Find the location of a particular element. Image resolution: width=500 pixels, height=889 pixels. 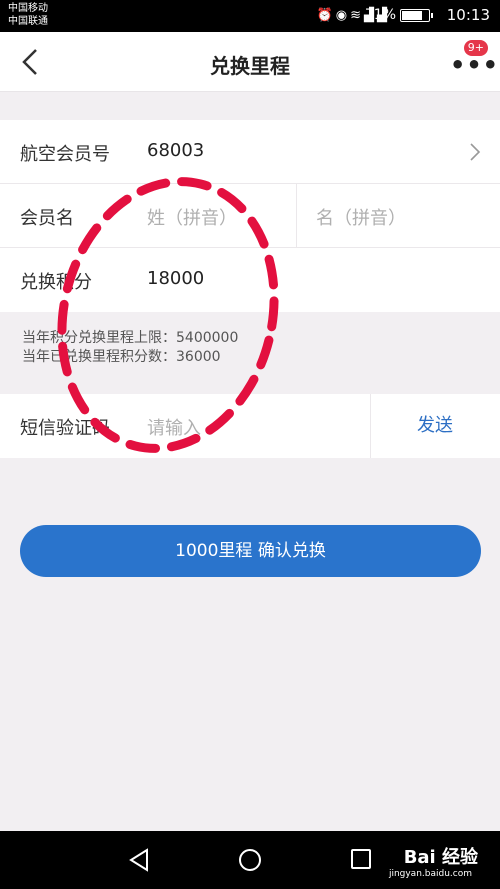

given-name-input: 名（拼音） is located at coordinates (361, 217).